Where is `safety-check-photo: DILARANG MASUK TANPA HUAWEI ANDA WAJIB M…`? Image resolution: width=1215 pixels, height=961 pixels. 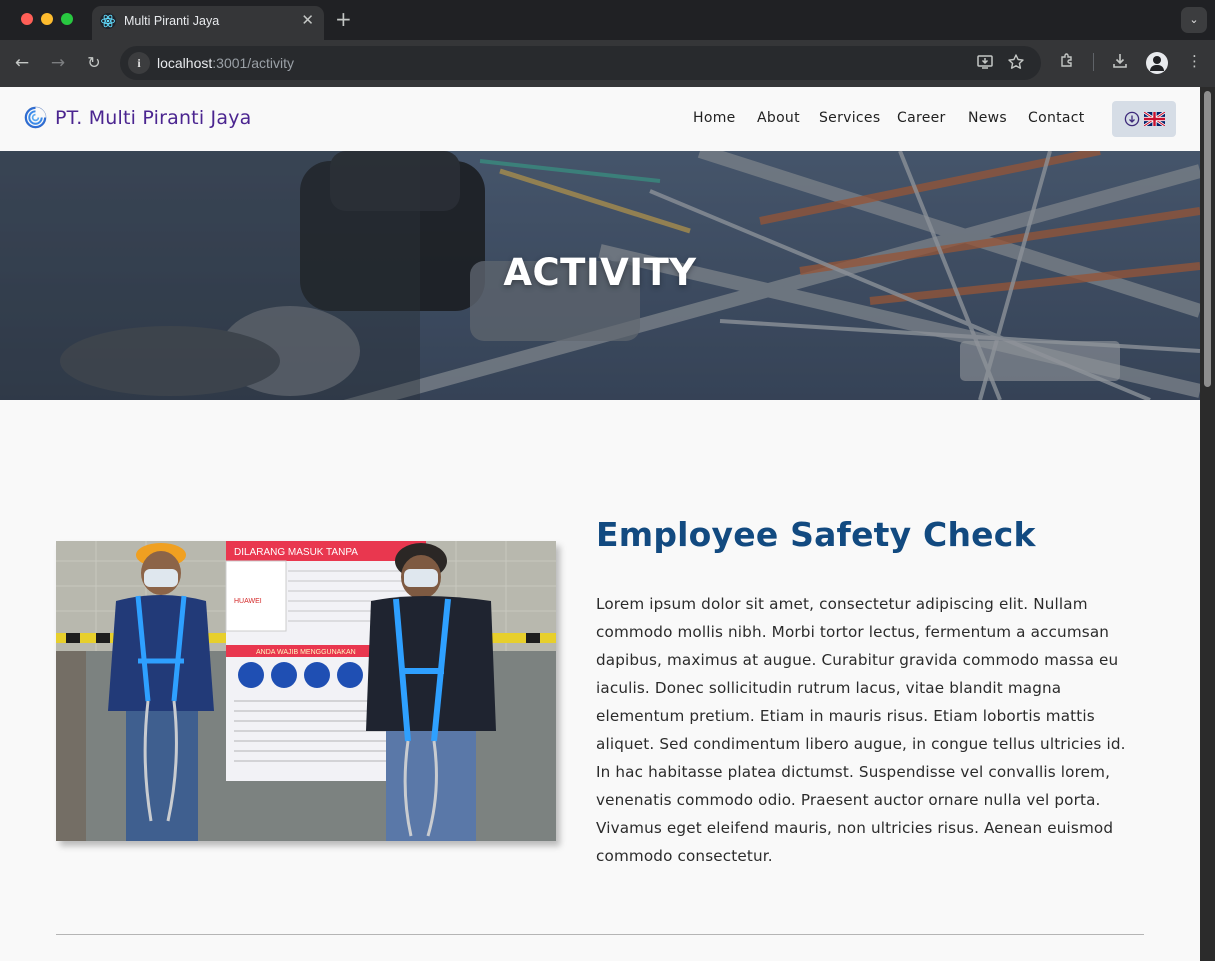 safety-check-photo: DILARANG MASUK TANPA HUAWEI ANDA WAJIB M… is located at coordinates (306, 691).